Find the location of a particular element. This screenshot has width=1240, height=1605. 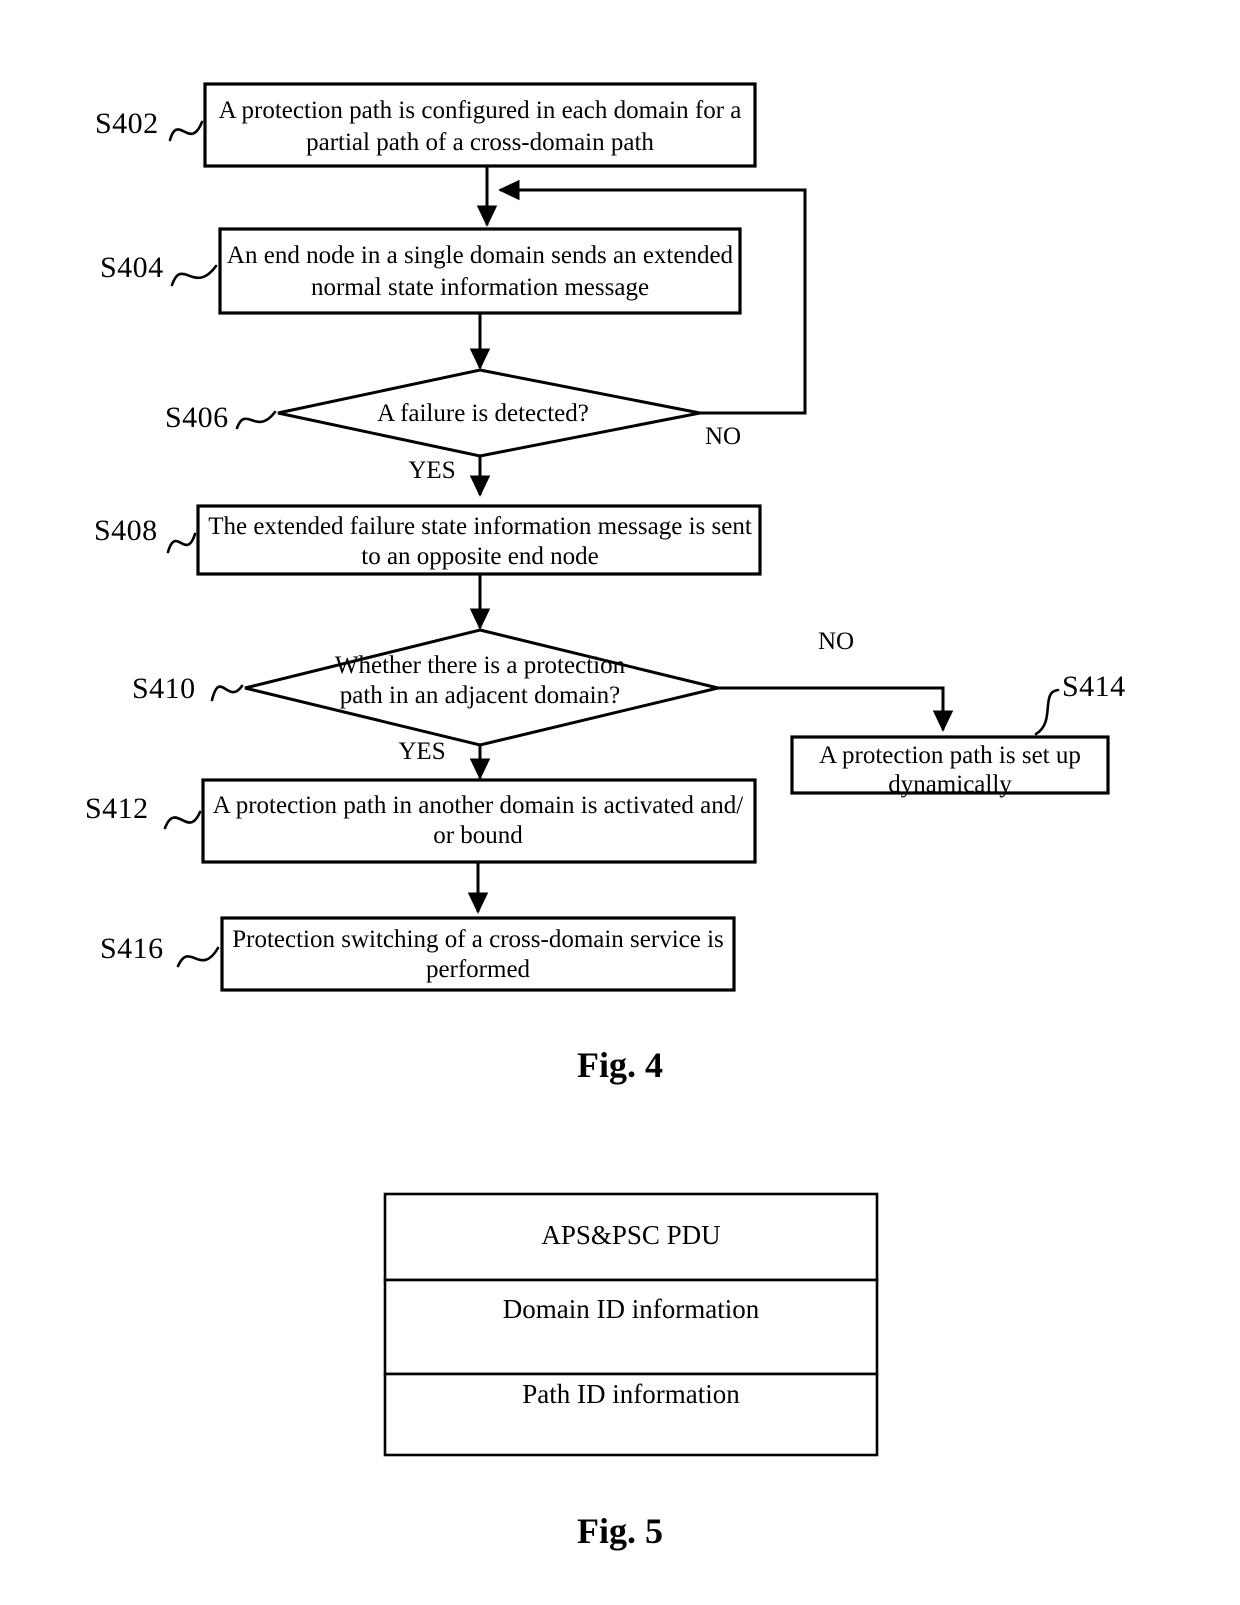

figure5-caption: Fig. 5 is located at coordinates (620, 1531).